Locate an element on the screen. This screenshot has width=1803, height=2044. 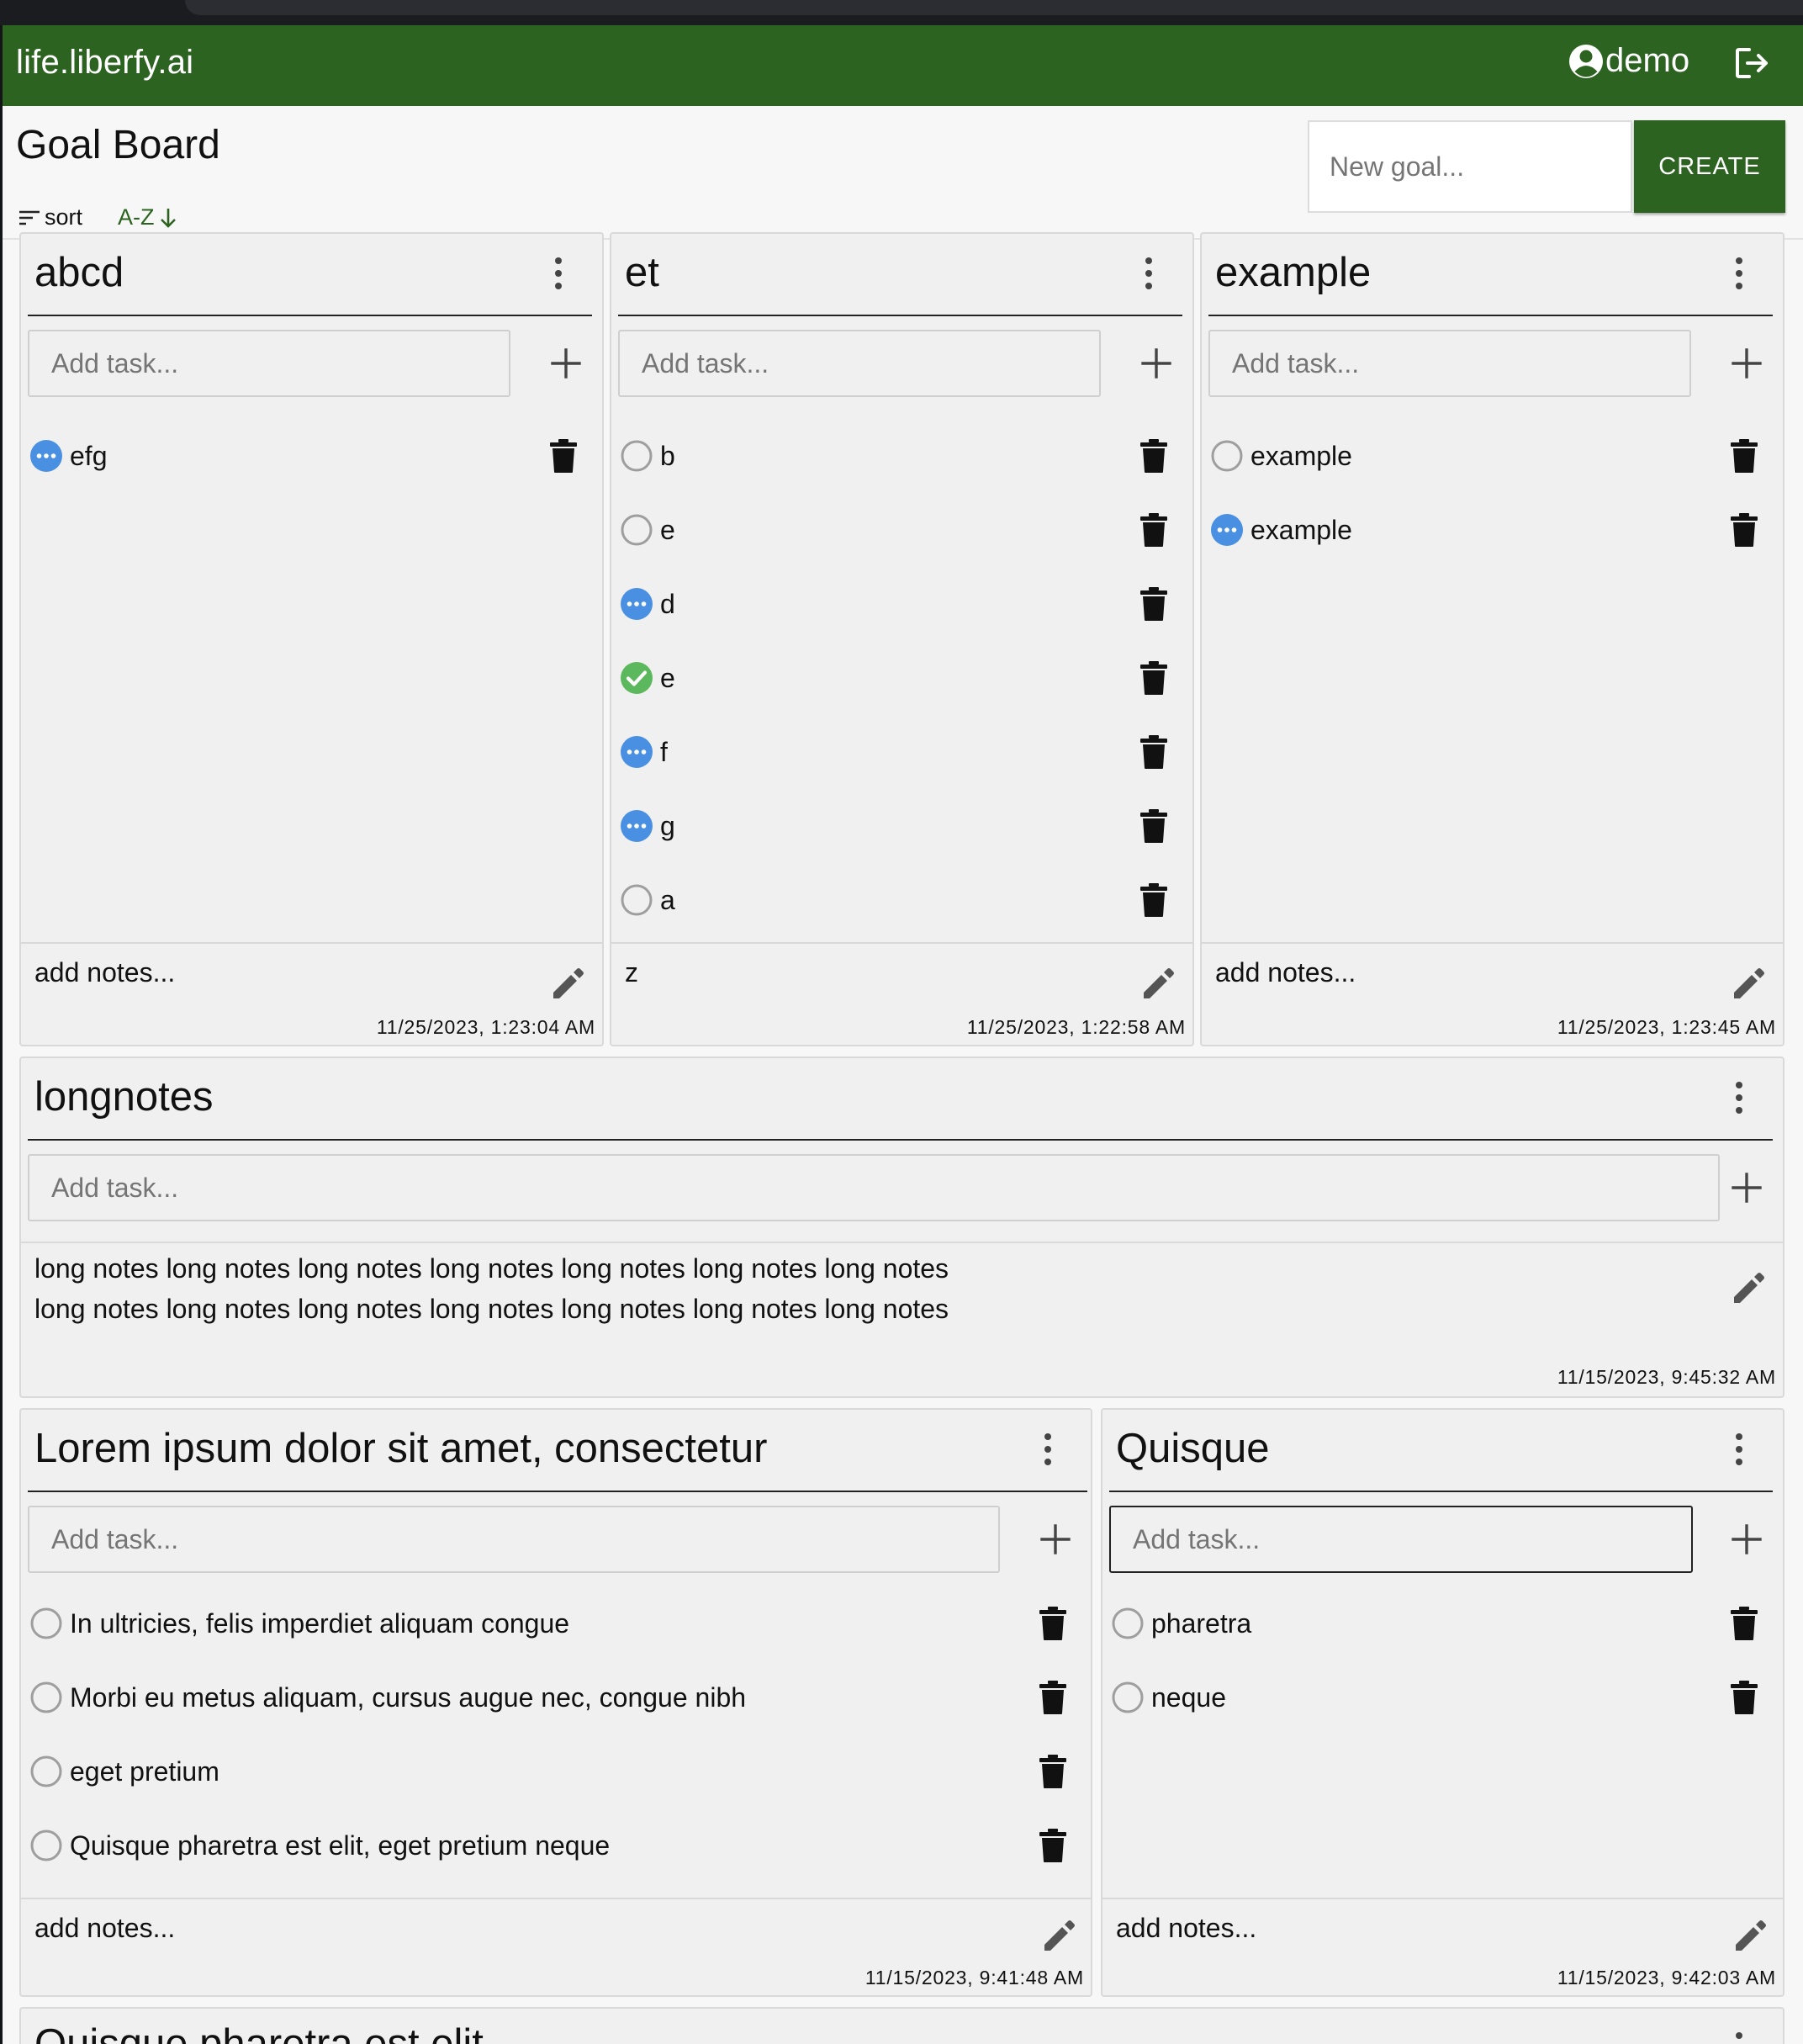
task-item: eget pretium is located at coordinates (124, 1771).